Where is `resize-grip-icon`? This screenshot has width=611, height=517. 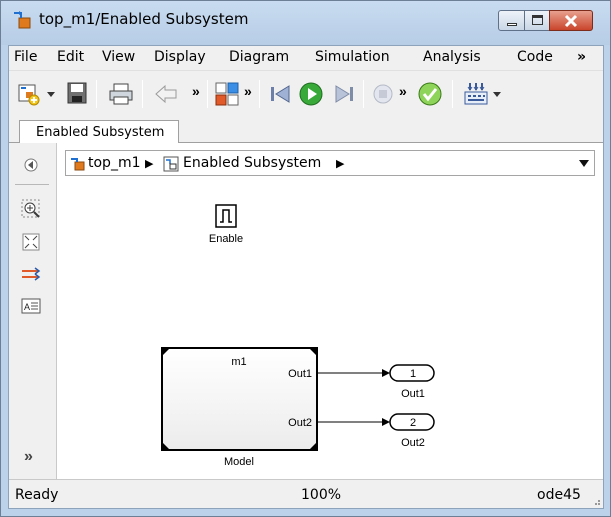 resize-grip-icon is located at coordinates (596, 501).